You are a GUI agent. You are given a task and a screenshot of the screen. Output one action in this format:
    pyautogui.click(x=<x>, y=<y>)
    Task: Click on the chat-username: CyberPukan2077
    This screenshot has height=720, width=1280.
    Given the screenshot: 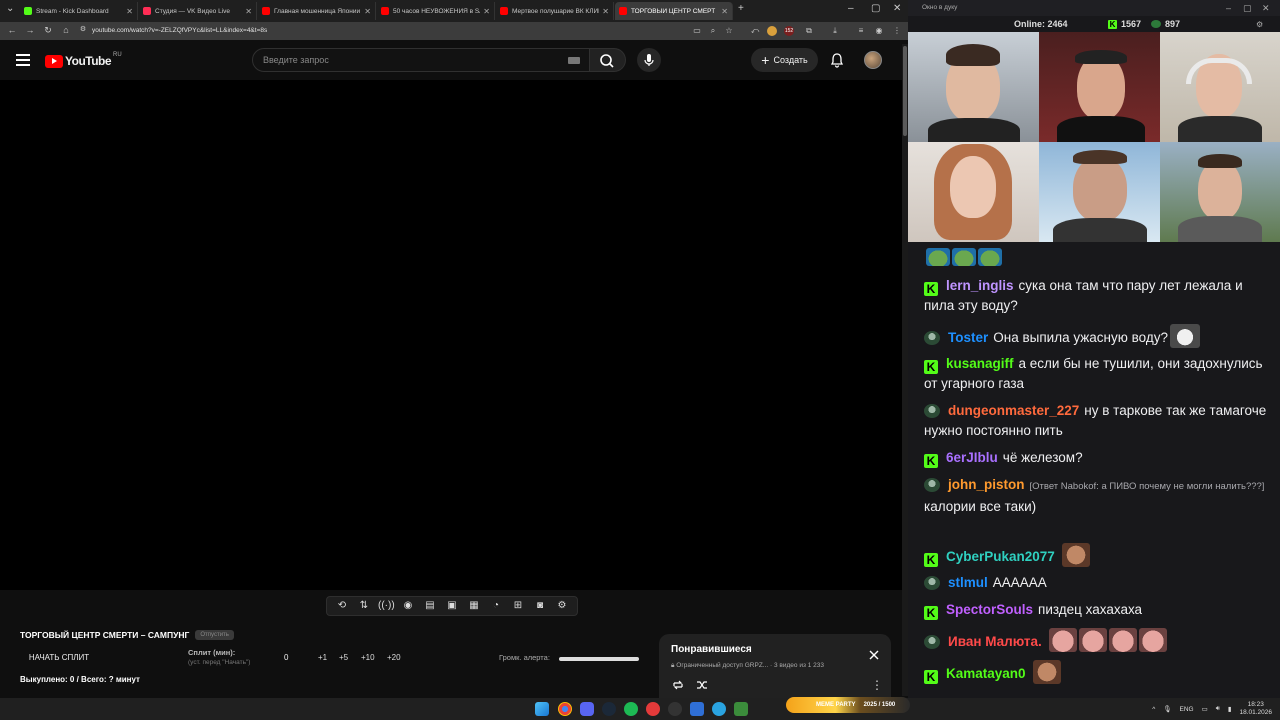 What is the action you would take?
    pyautogui.click(x=1000, y=556)
    